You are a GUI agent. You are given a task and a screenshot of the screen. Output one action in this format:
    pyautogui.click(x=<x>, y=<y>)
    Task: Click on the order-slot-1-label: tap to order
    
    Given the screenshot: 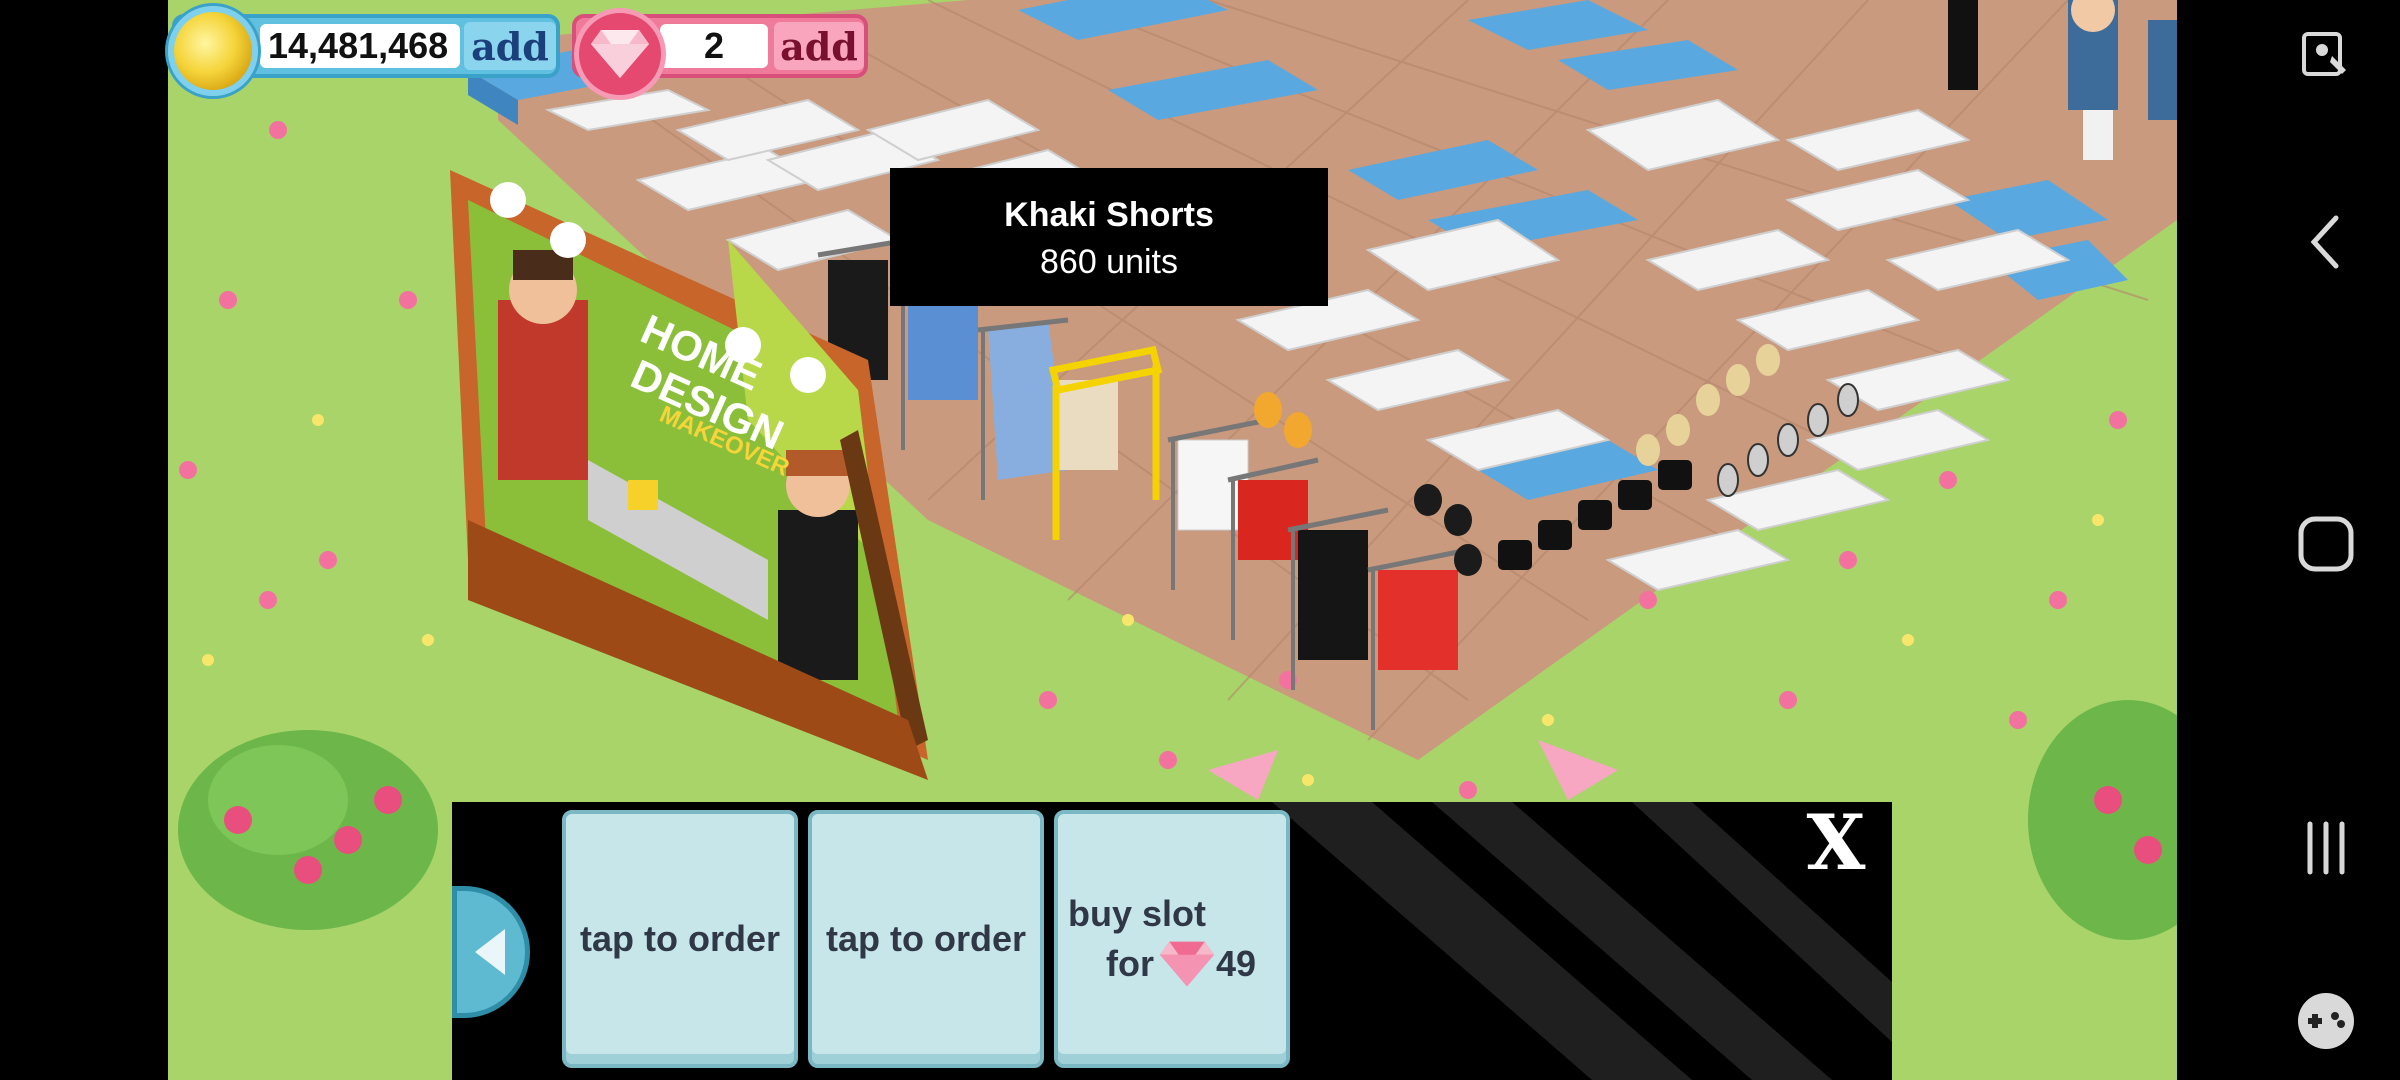 What is the action you would take?
    pyautogui.click(x=679, y=938)
    